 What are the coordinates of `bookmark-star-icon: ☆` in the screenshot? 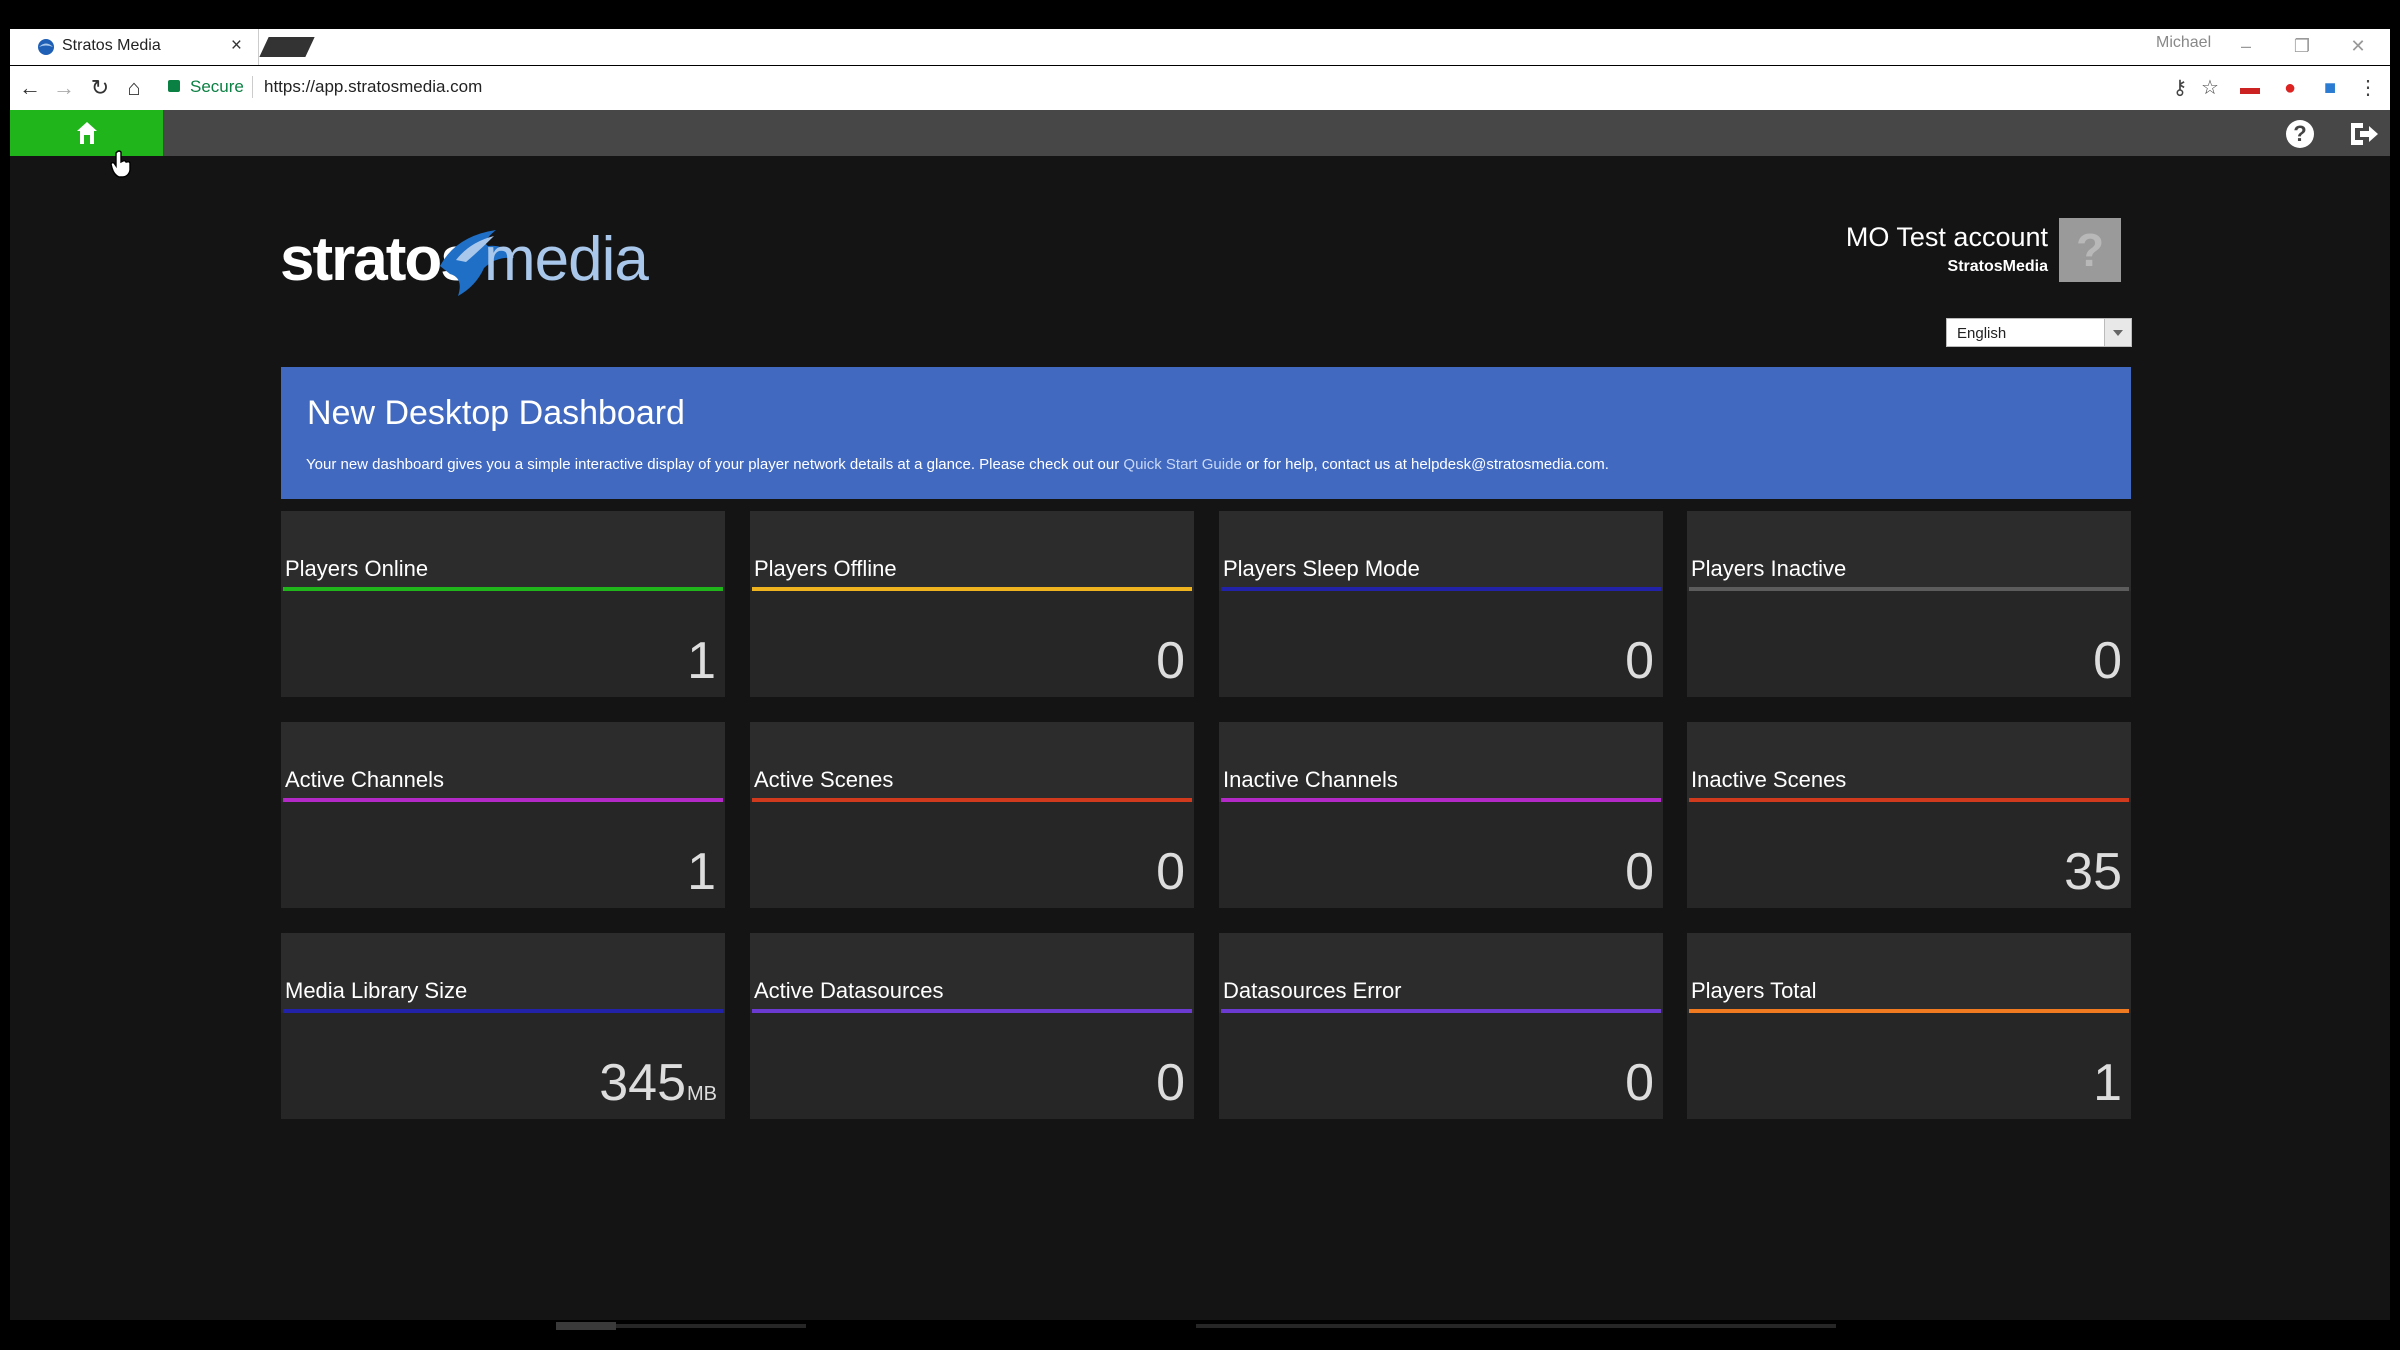 It's located at (2210, 88).